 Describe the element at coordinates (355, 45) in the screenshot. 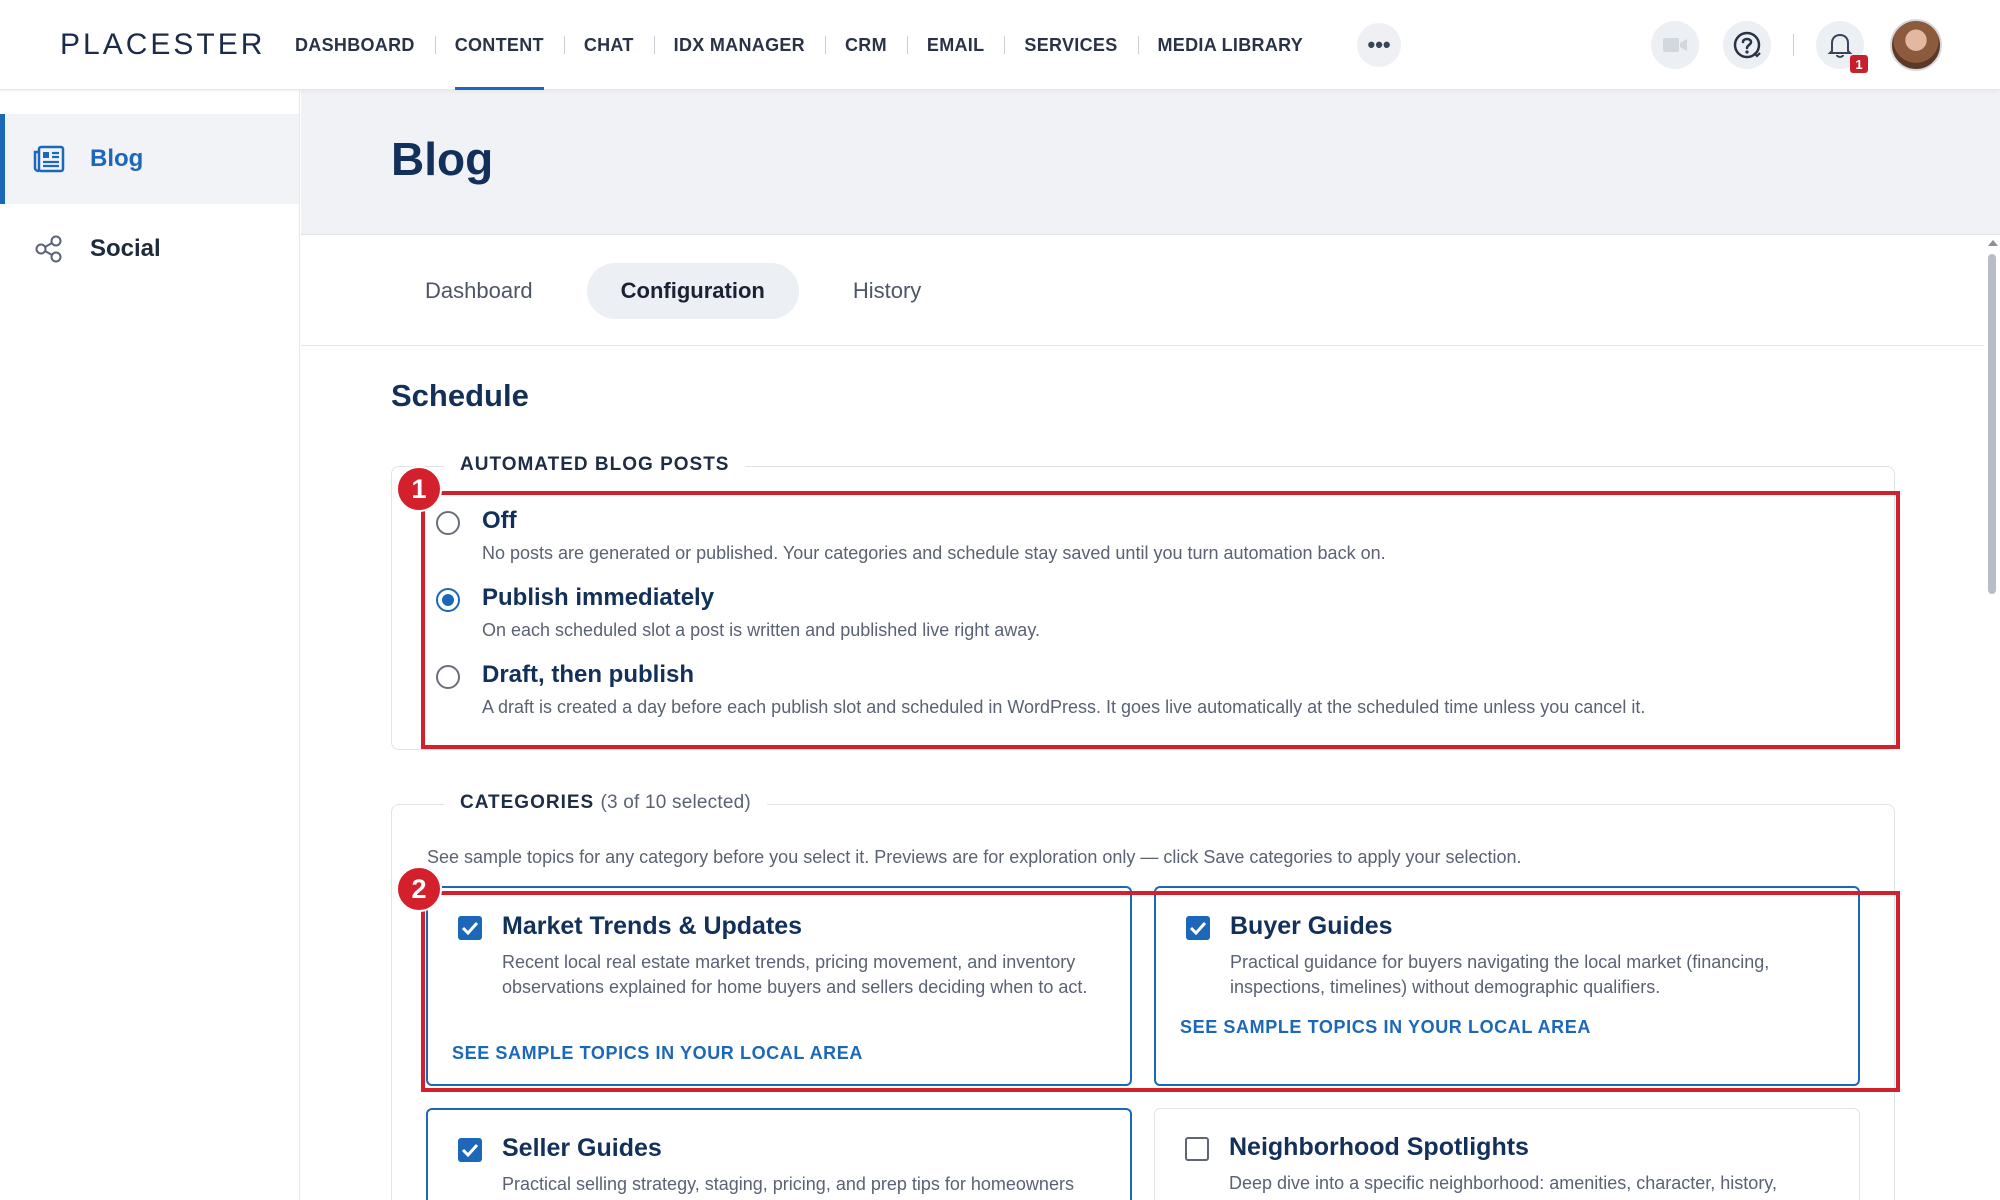

I see `nav-item-dashboard: DASHBOARD` at that location.